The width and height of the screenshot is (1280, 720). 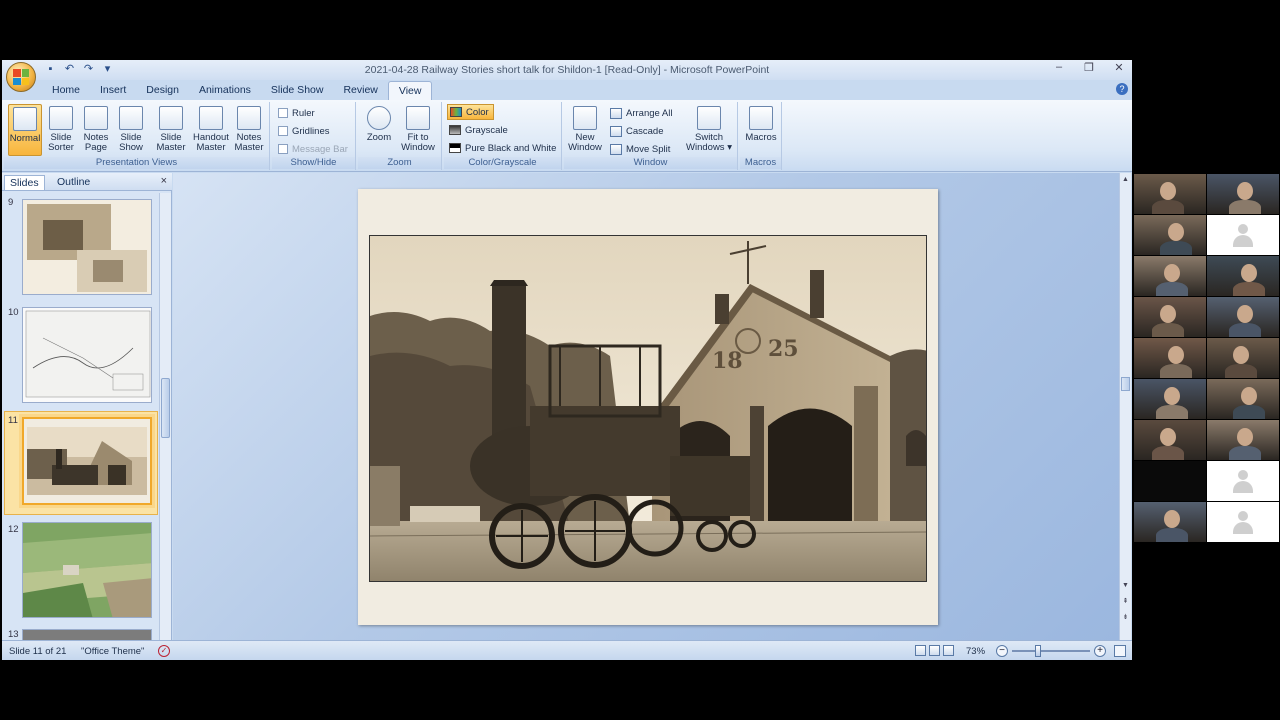 What do you see at coordinates (296, 113) in the screenshot?
I see `ruler-checkbox: Ruler` at bounding box center [296, 113].